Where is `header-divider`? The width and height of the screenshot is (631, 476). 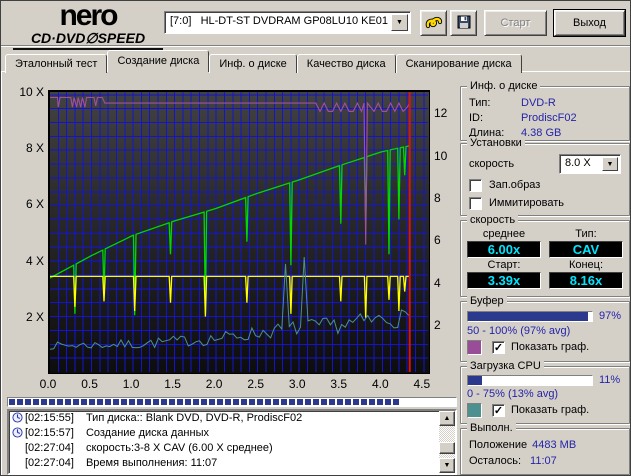 header-divider is located at coordinates (315, 46).